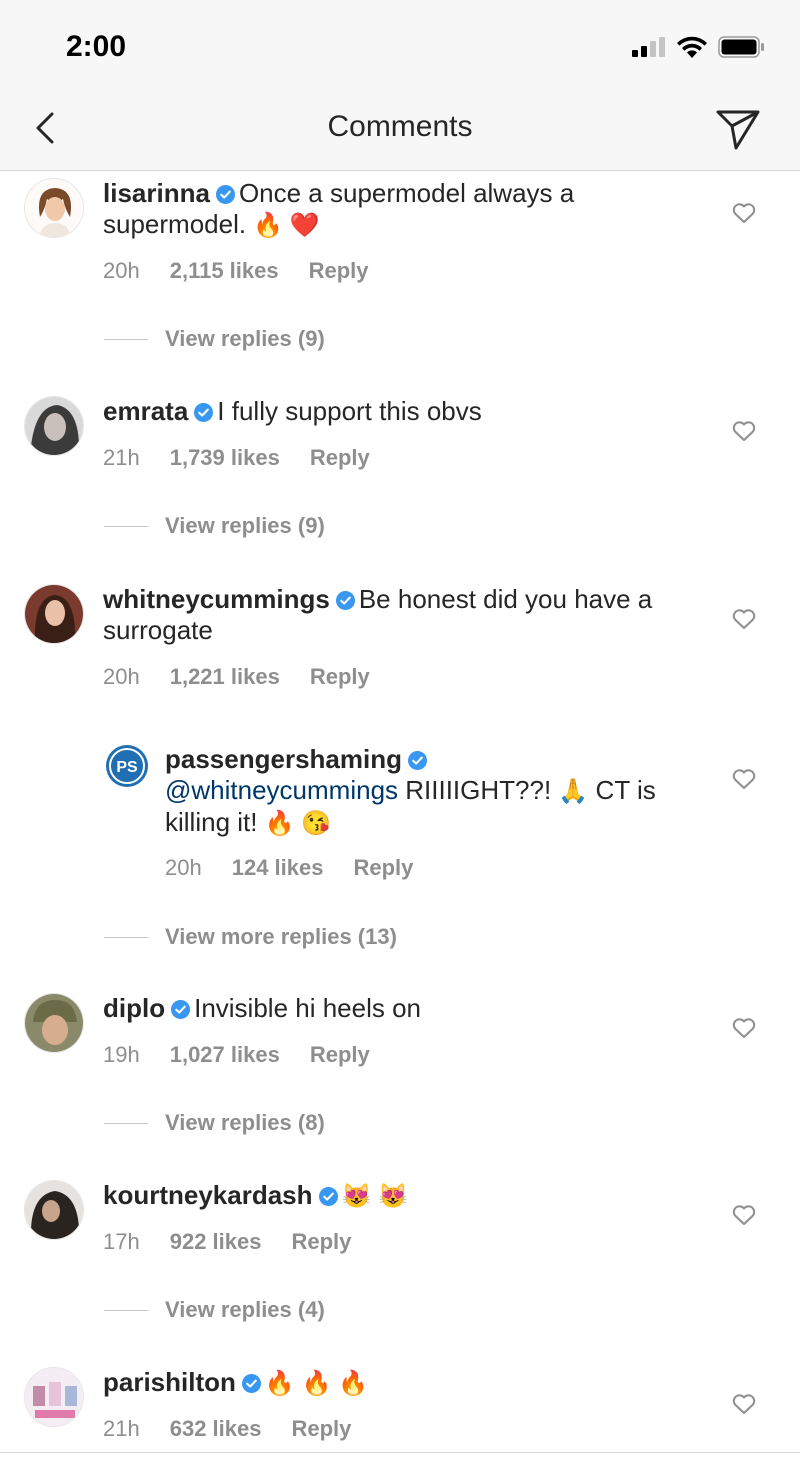 Image resolution: width=800 pixels, height=1457 pixels. I want to click on comment-meta: 17h 922 likes Reply, so click(242, 1242).